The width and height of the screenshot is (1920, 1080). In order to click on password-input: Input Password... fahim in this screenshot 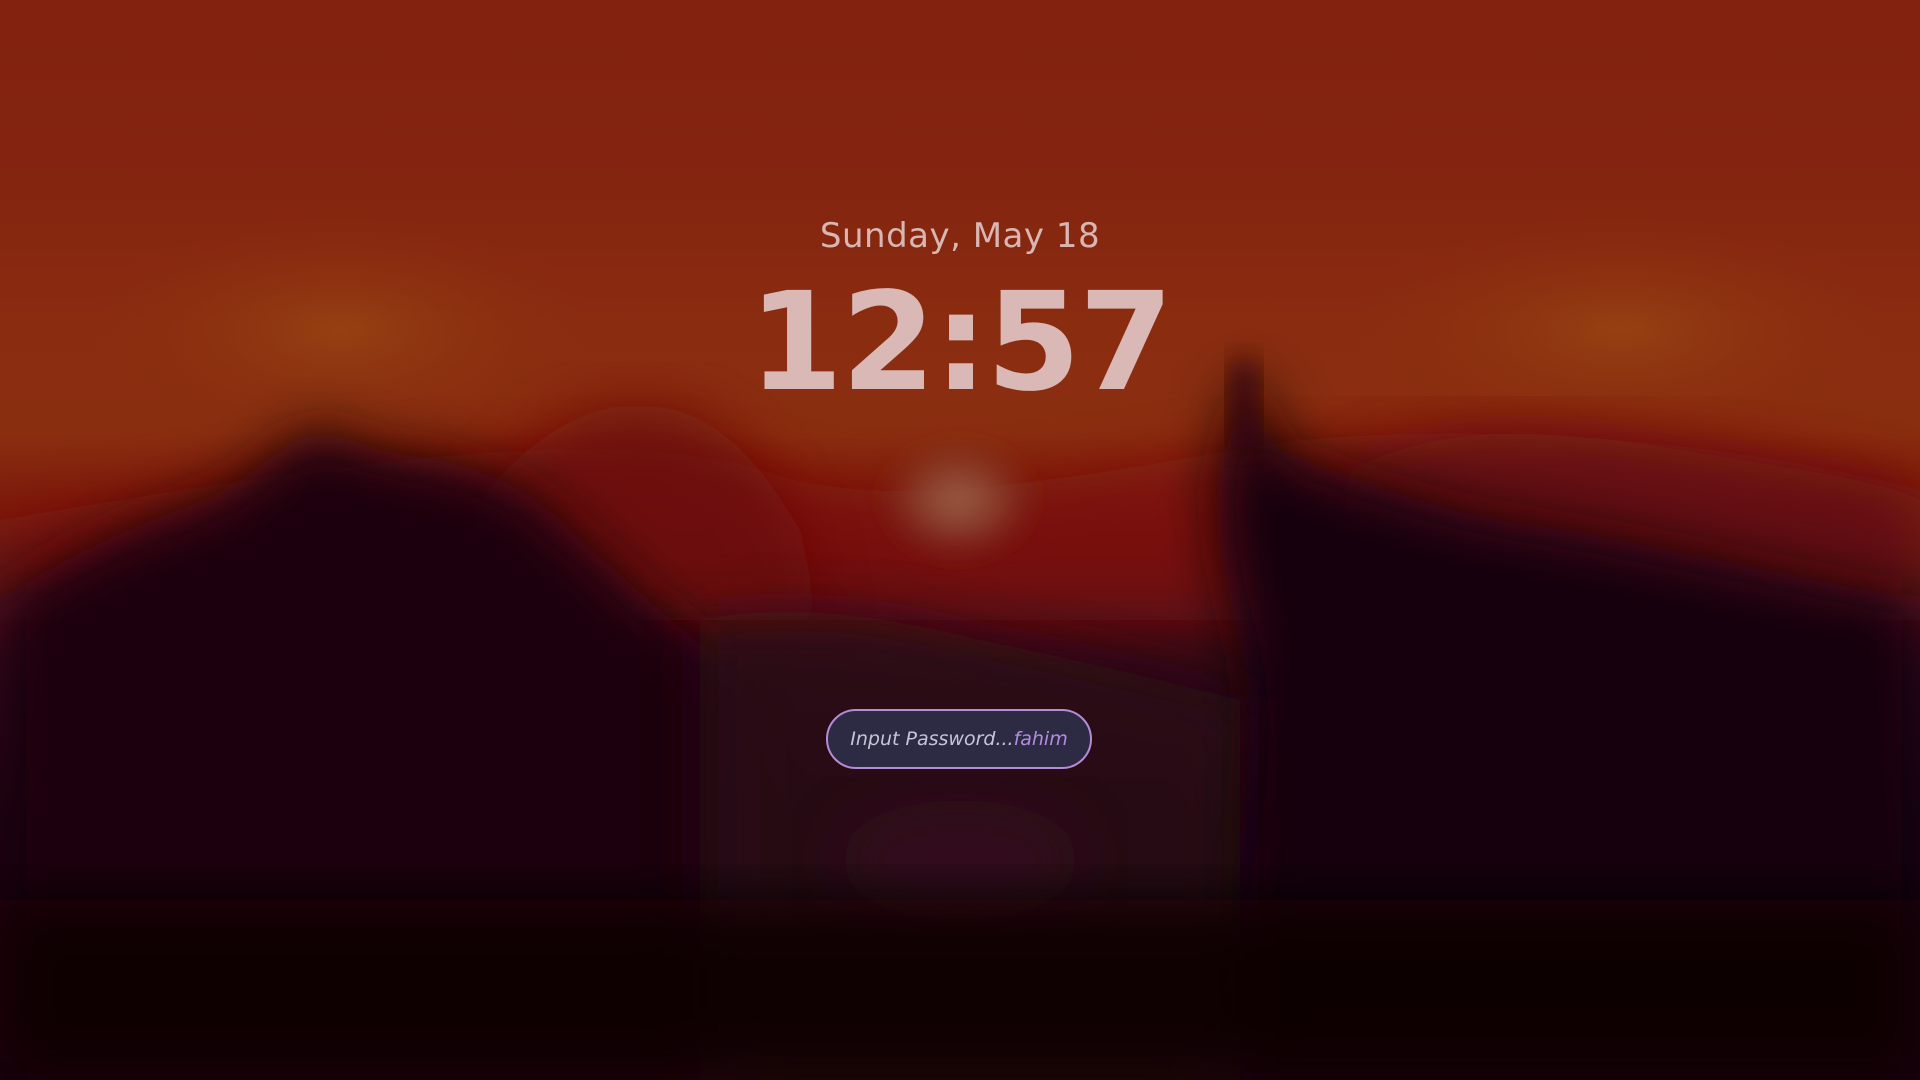, I will do `click(959, 739)`.